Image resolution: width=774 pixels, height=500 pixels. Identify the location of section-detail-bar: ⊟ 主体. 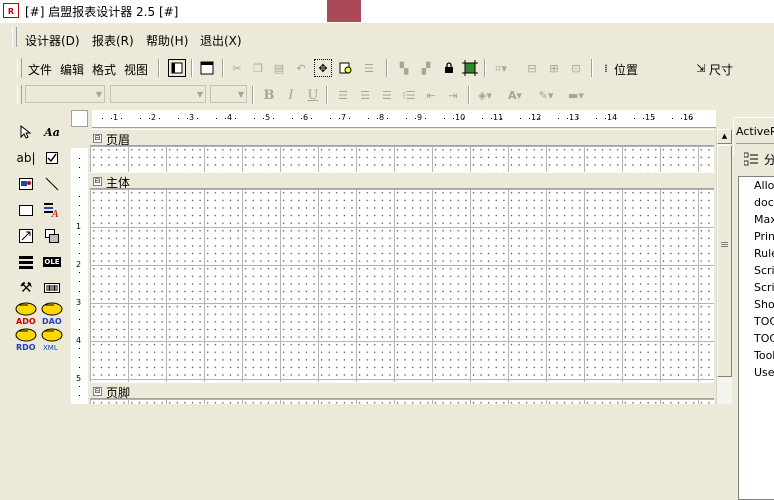
(402, 181).